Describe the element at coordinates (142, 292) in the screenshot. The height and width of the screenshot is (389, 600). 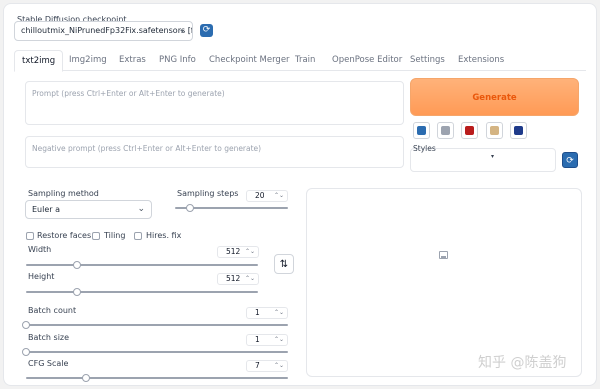
I see `height-track` at that location.